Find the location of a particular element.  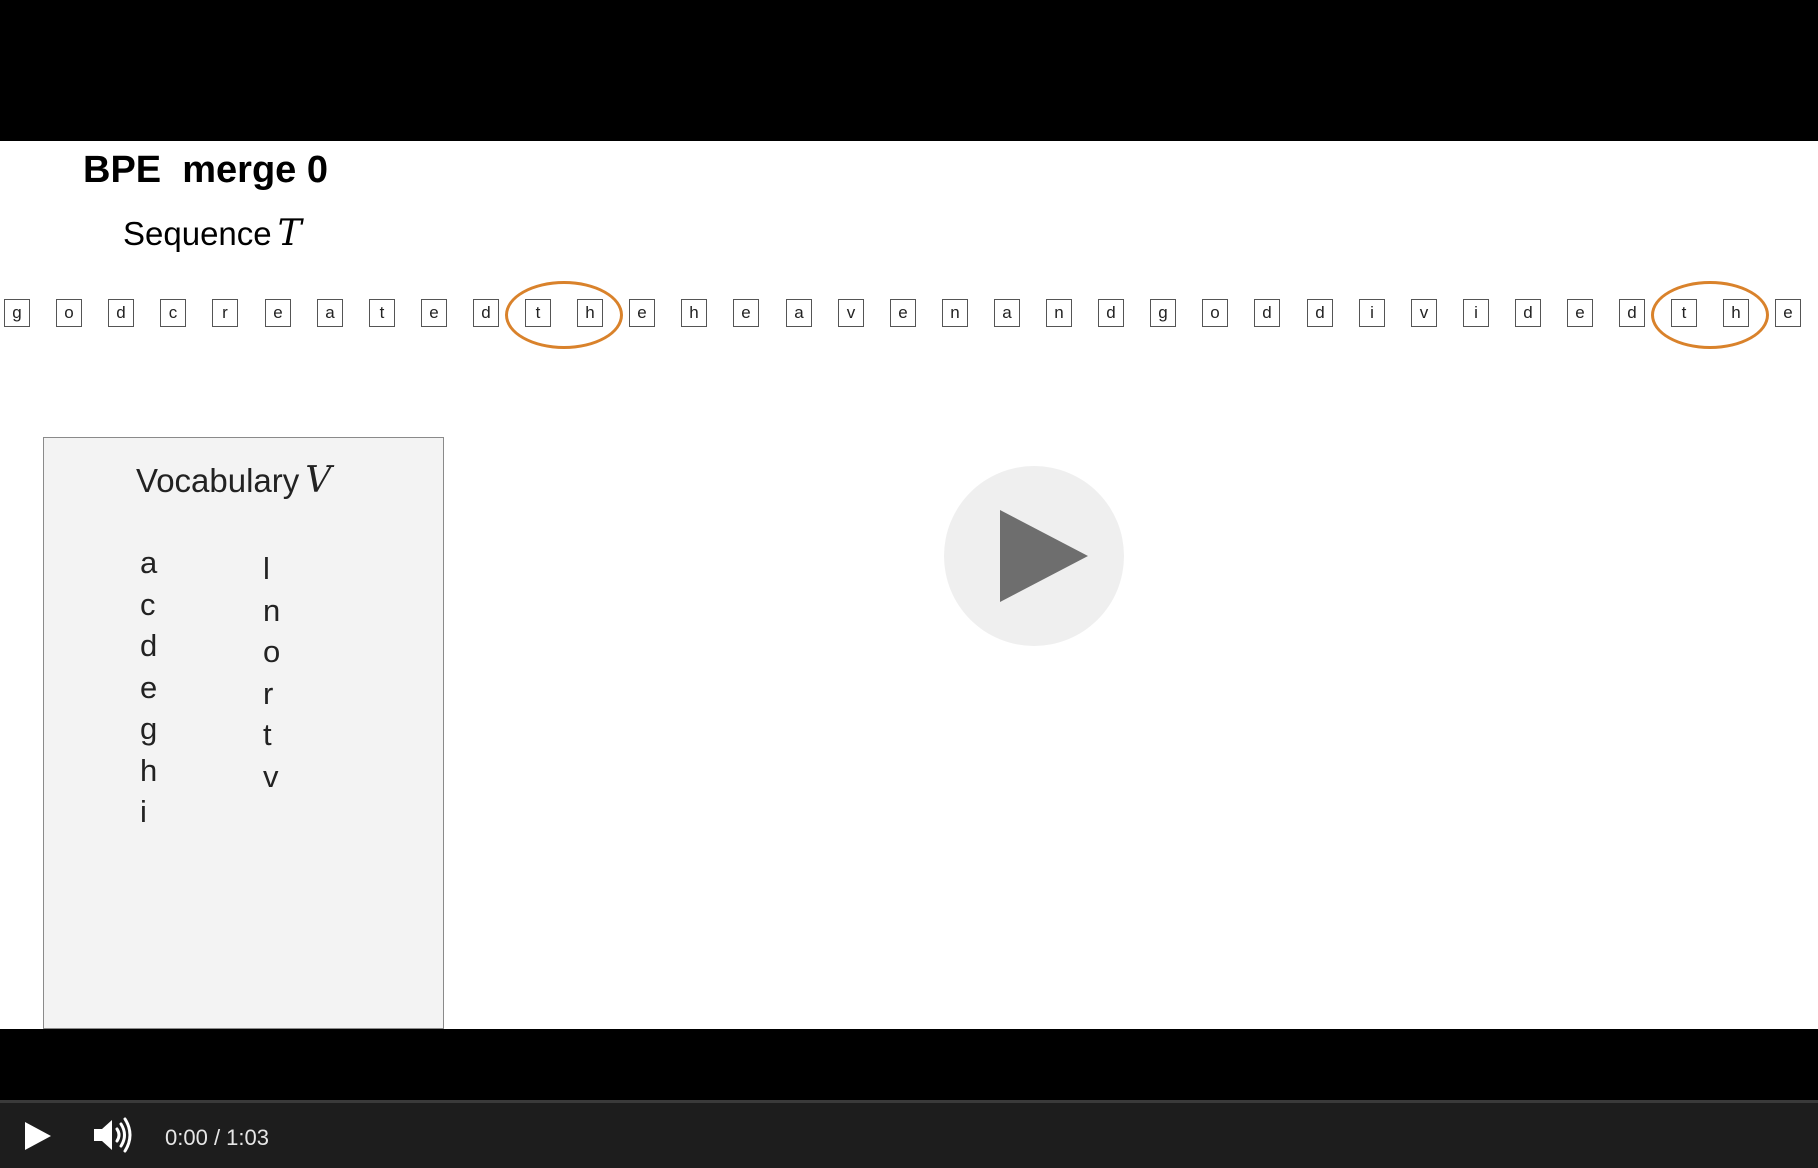

vocabulary-item: a is located at coordinates (149, 562).